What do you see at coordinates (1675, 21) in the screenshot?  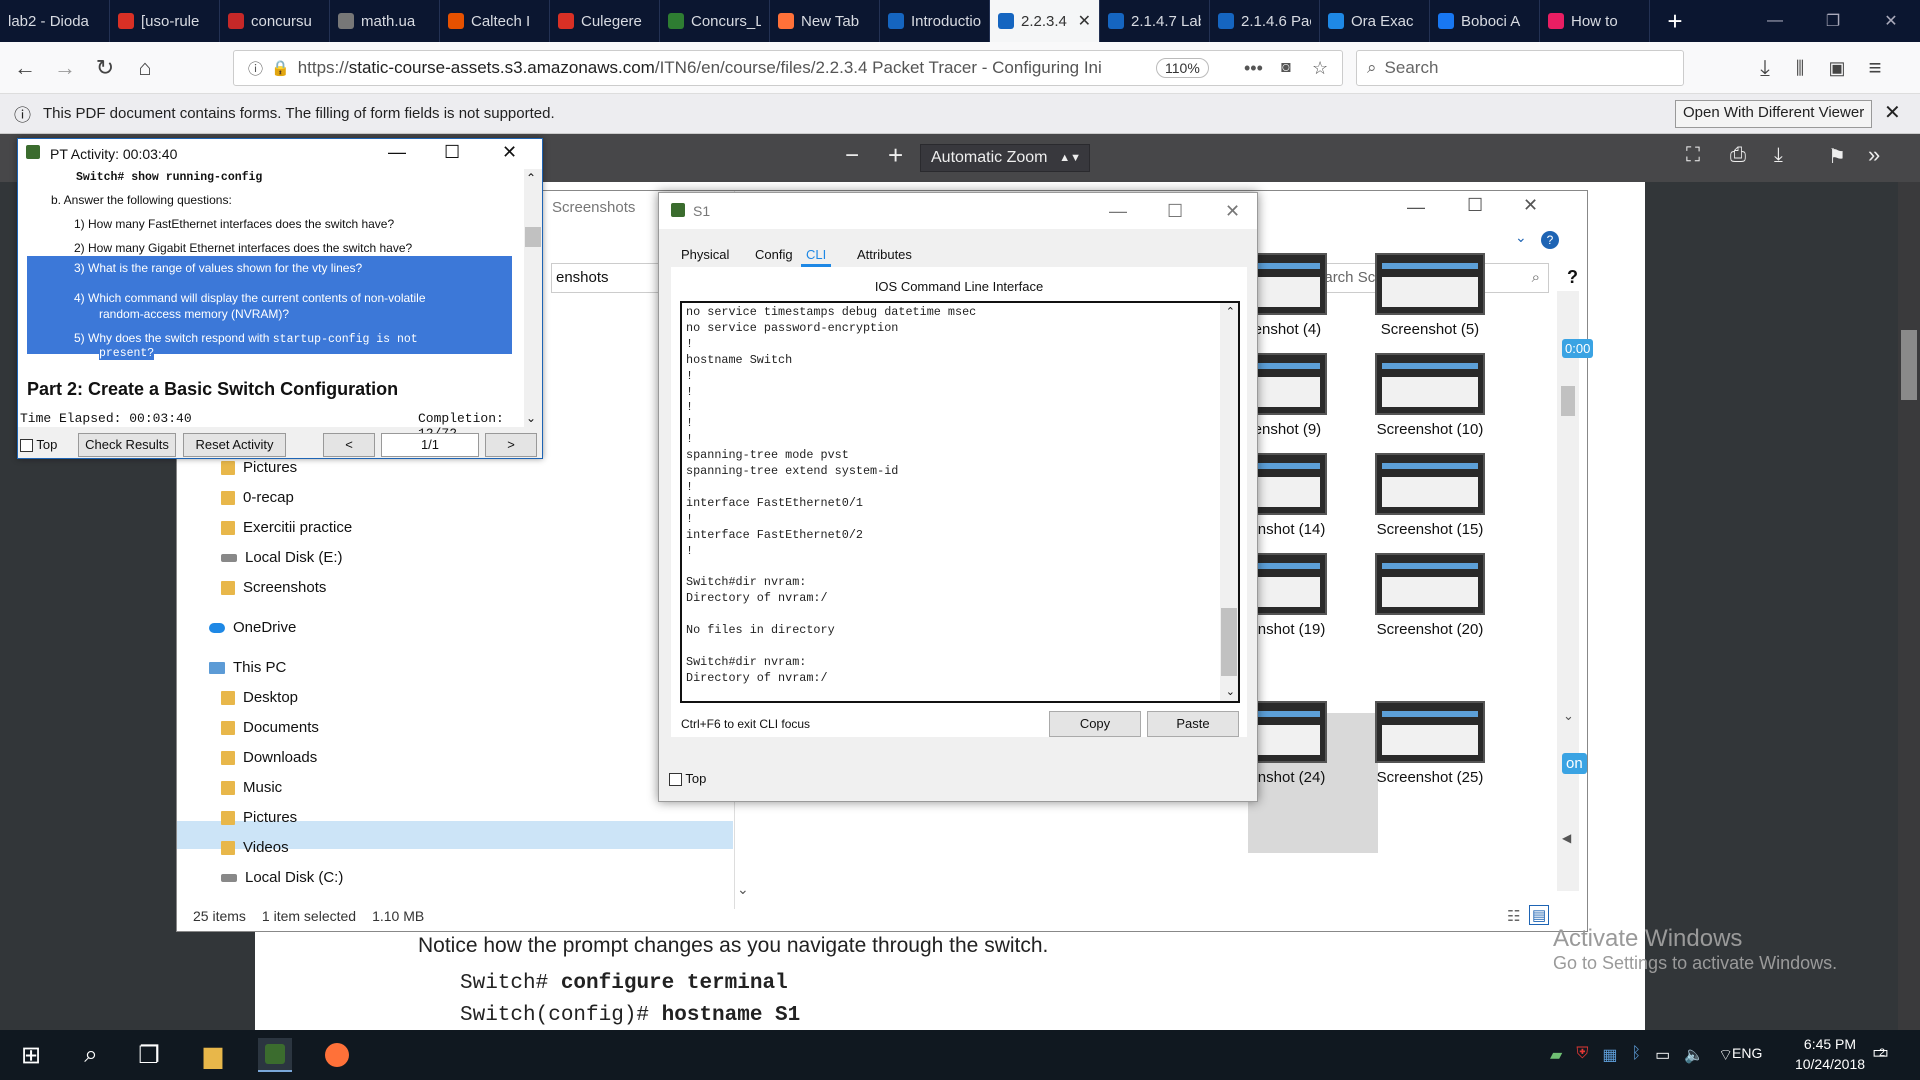 I see `new-tab-icon: +` at bounding box center [1675, 21].